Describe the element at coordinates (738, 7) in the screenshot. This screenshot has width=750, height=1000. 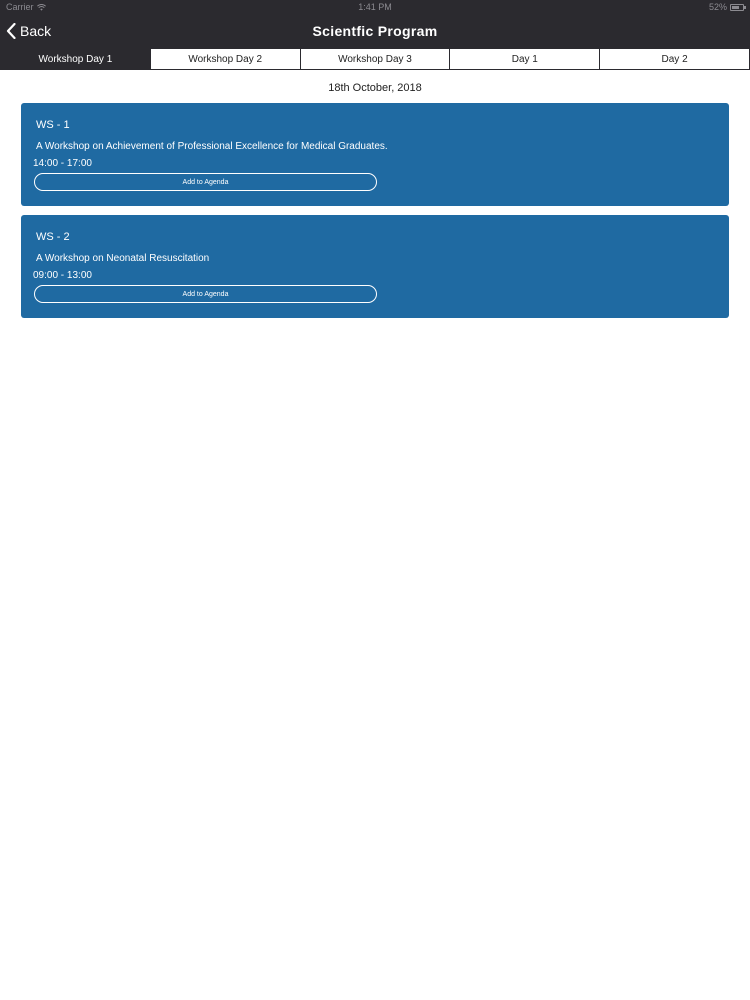
I see `battery-icon` at that location.